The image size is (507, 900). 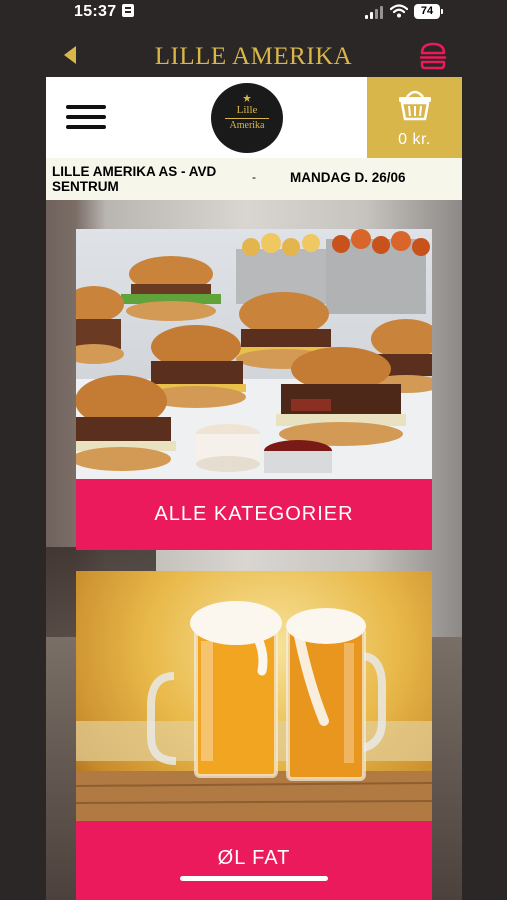 I want to click on cart-total: 0 kr., so click(x=414, y=139).